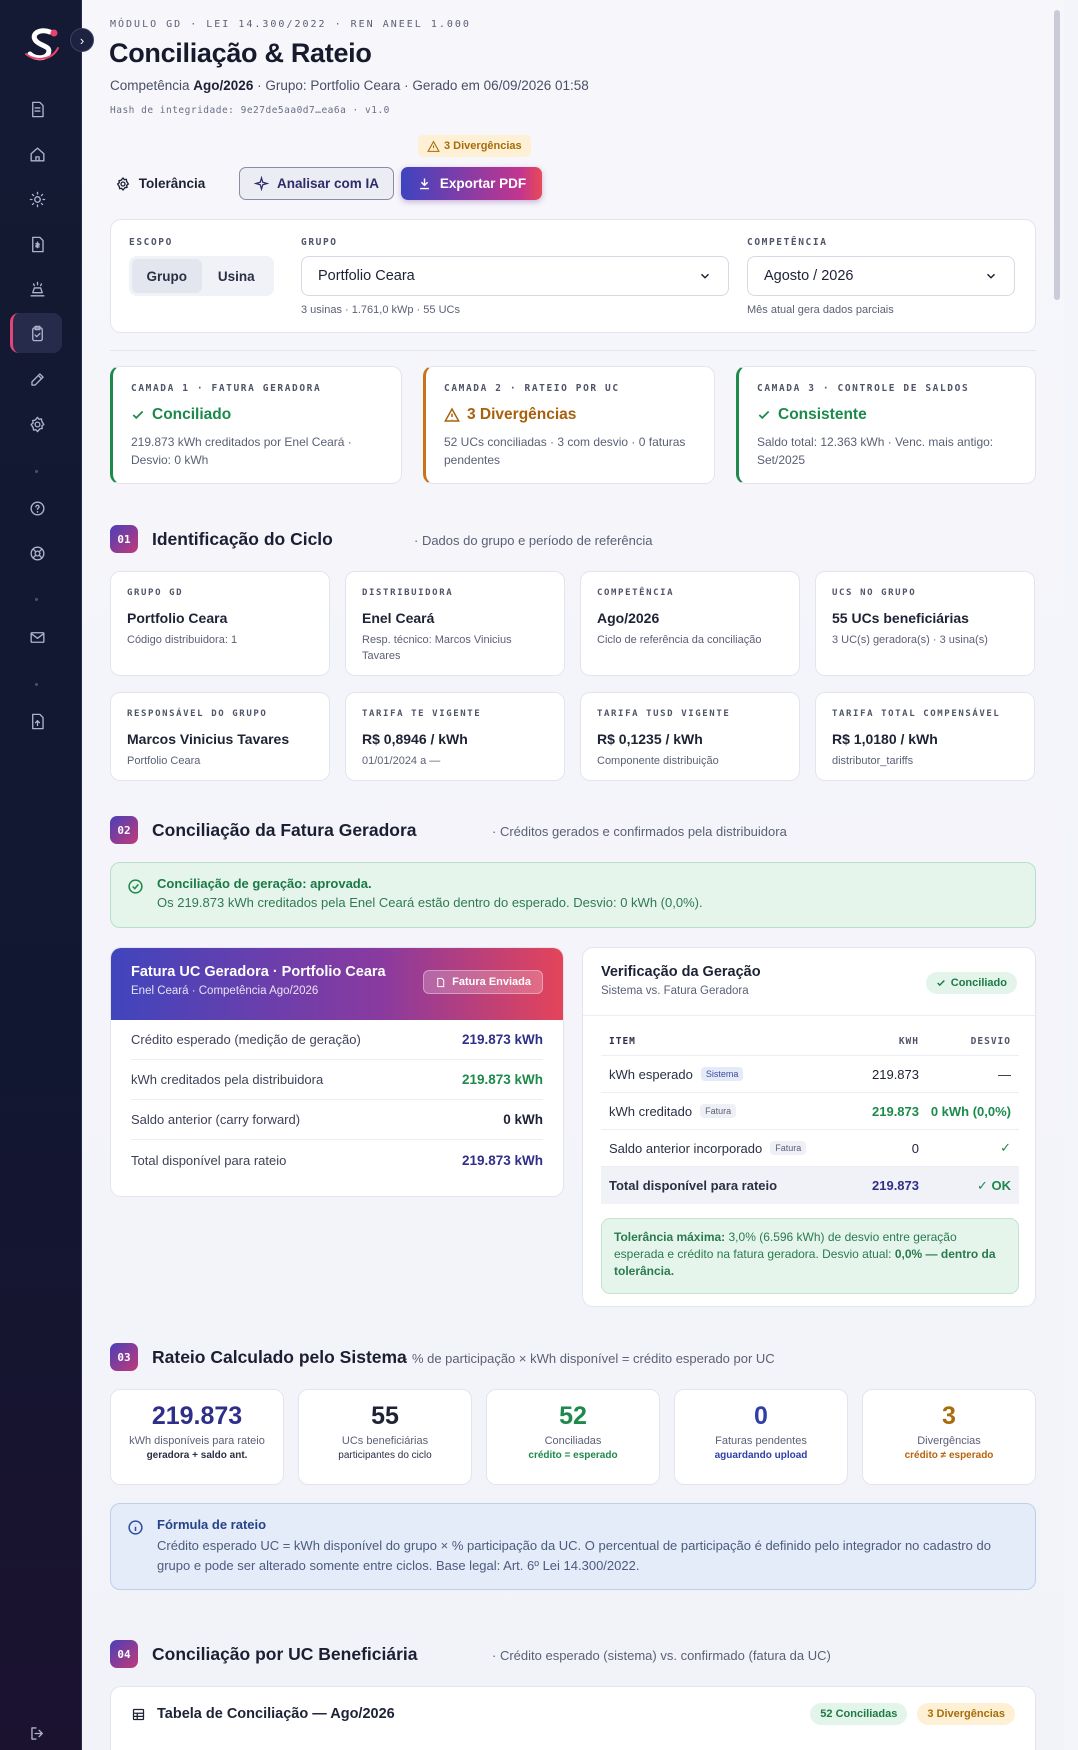  Describe the element at coordinates (970, 1111) in the screenshot. I see `row-deviation: 0 kWh (0,0%)` at that location.